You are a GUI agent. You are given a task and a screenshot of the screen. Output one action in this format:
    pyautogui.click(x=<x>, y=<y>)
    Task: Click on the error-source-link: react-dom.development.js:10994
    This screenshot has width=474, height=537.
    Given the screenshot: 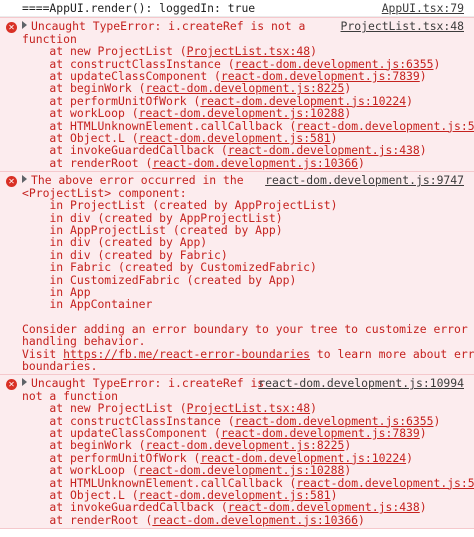 What is the action you would take?
    pyautogui.click(x=361, y=383)
    